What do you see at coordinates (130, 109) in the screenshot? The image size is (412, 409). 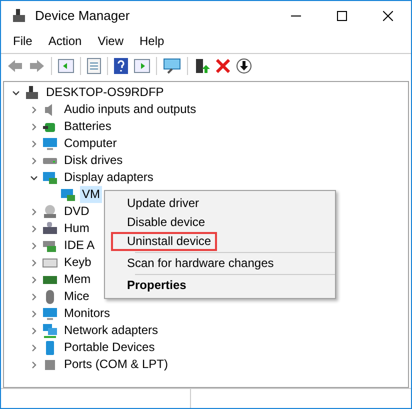 I see `tree-item: Audio inputs and outputs` at bounding box center [130, 109].